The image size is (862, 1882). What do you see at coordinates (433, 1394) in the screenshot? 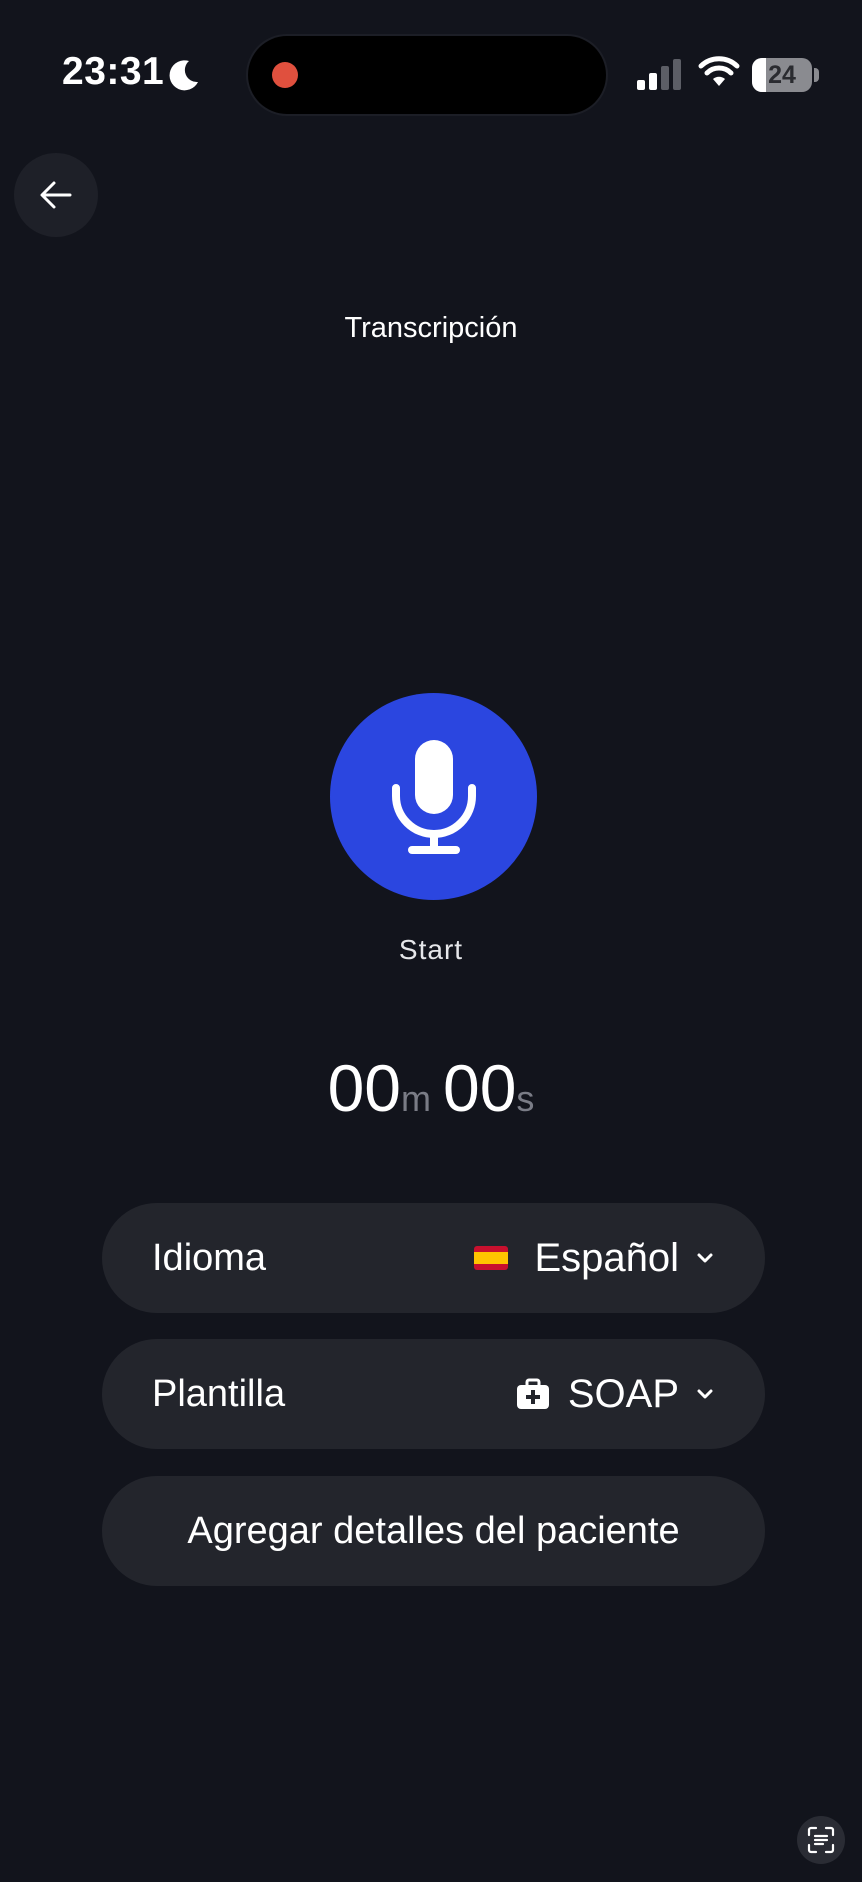
I see `template-selector: Plantilla SOAP` at bounding box center [433, 1394].